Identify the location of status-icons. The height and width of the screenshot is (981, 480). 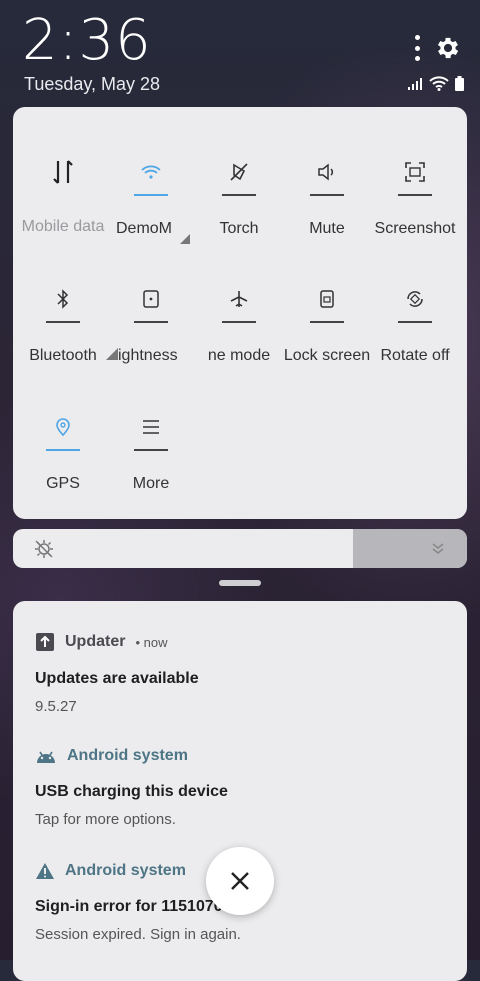
(435, 83).